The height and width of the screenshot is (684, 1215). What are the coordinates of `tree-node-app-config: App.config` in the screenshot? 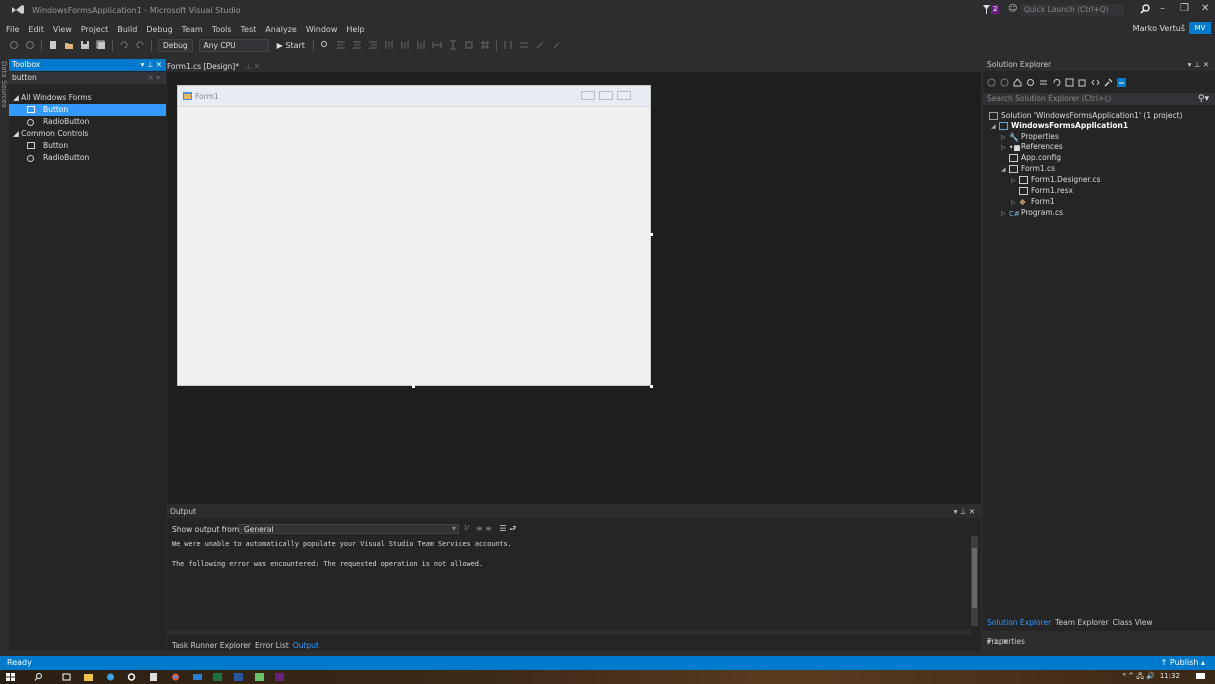 It's located at (1035, 158).